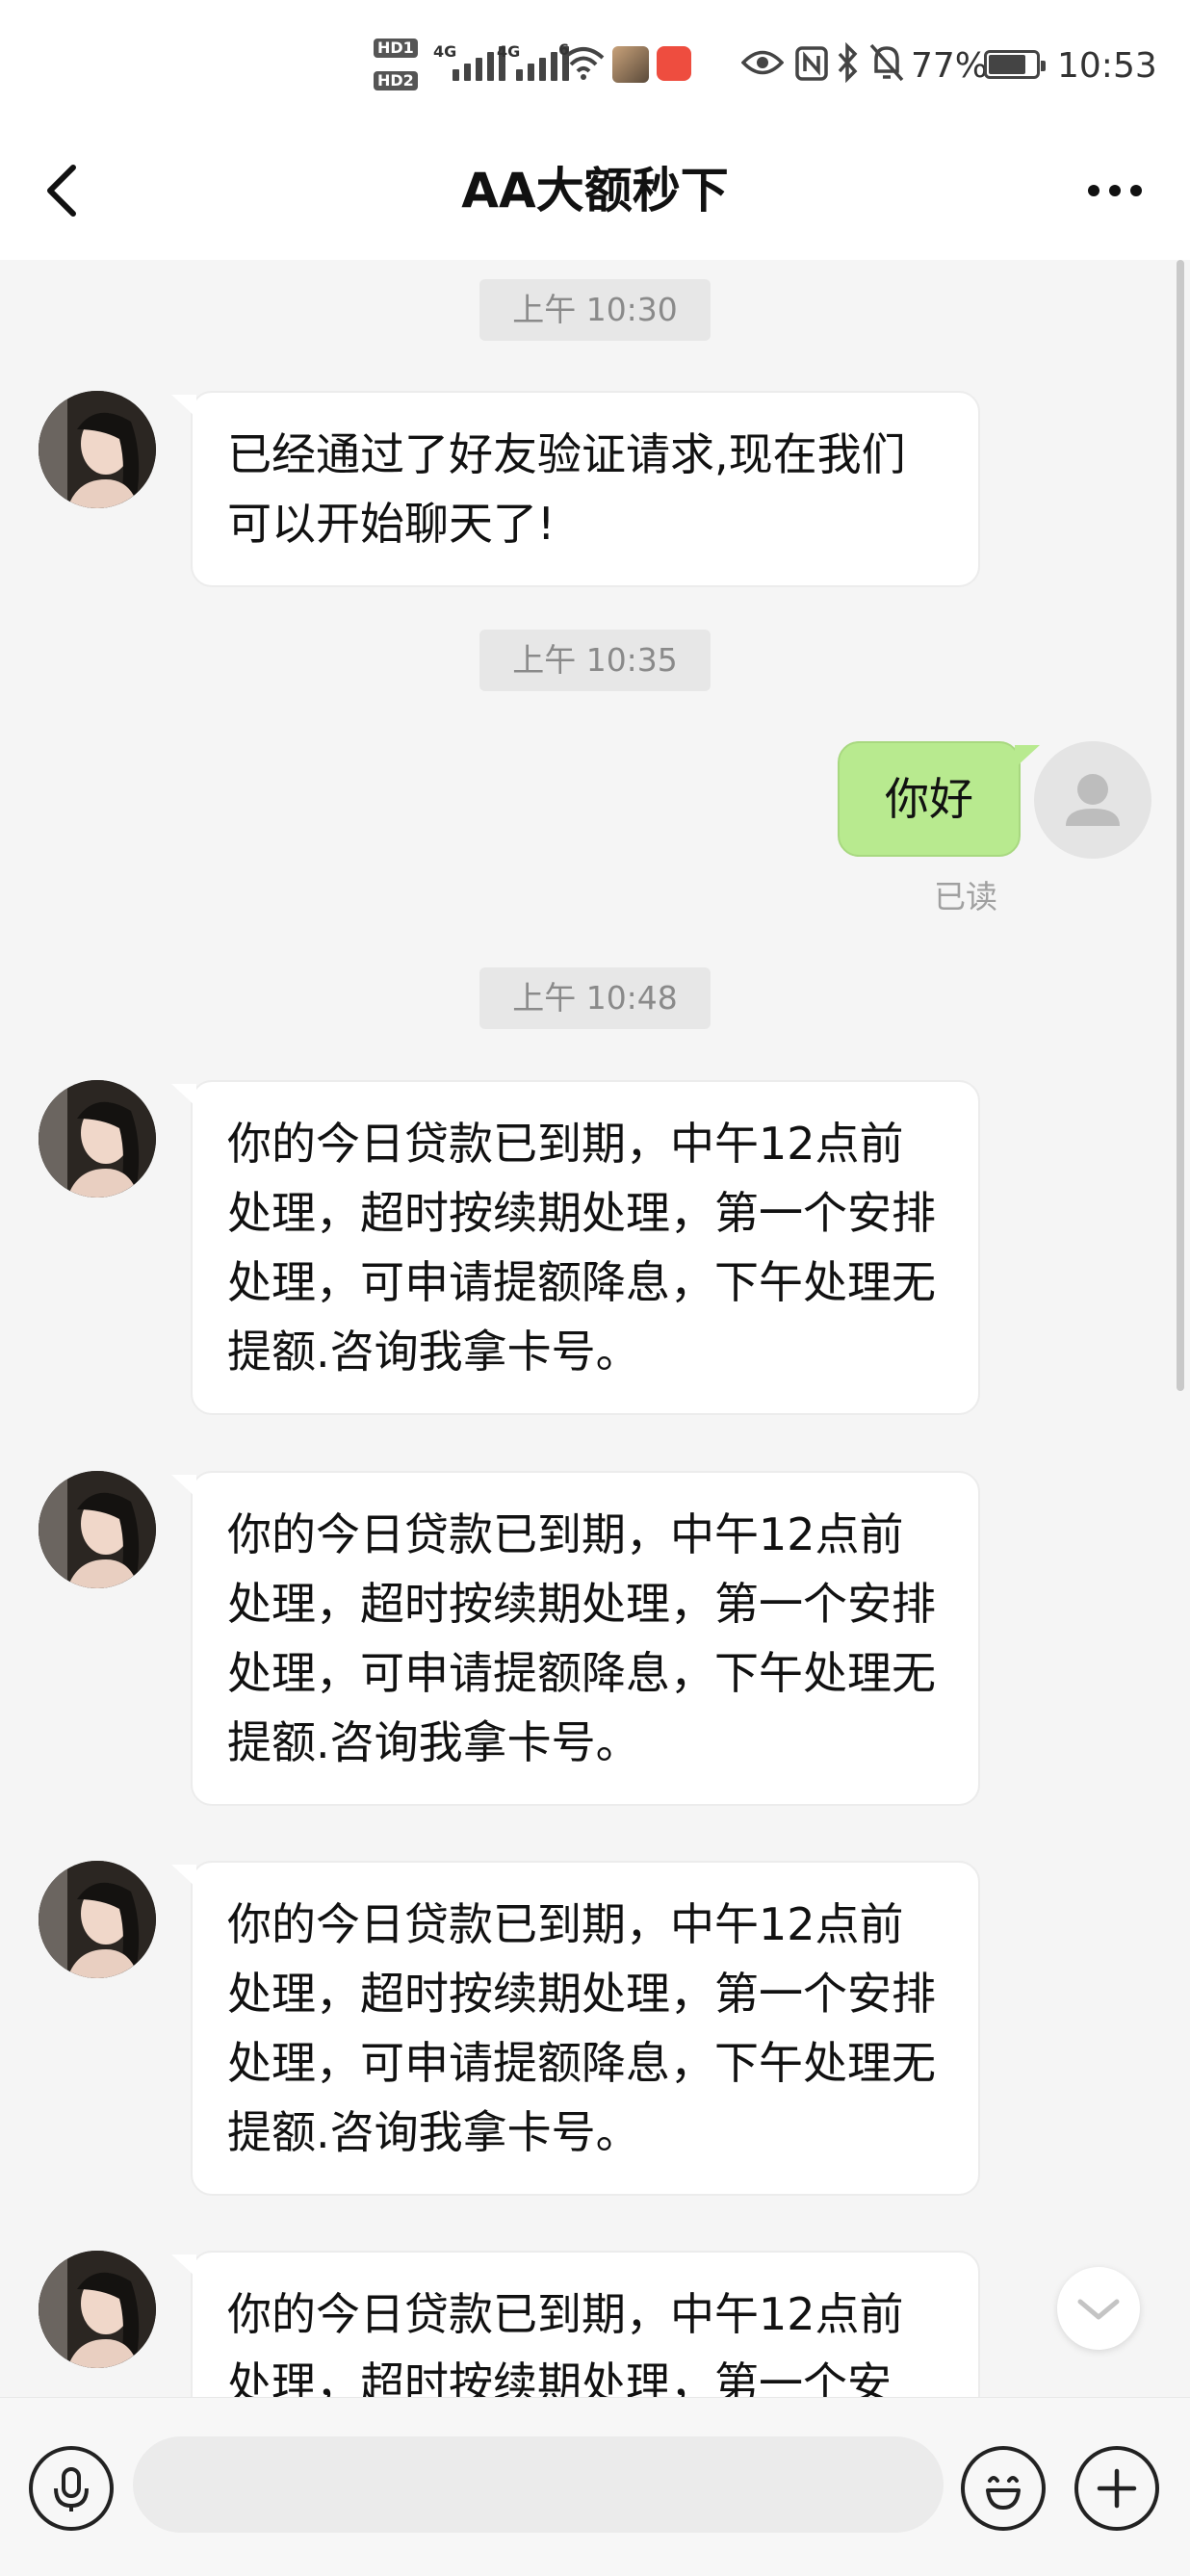 This screenshot has height=2576, width=1190. I want to click on battery-icon, so click(1015, 64).